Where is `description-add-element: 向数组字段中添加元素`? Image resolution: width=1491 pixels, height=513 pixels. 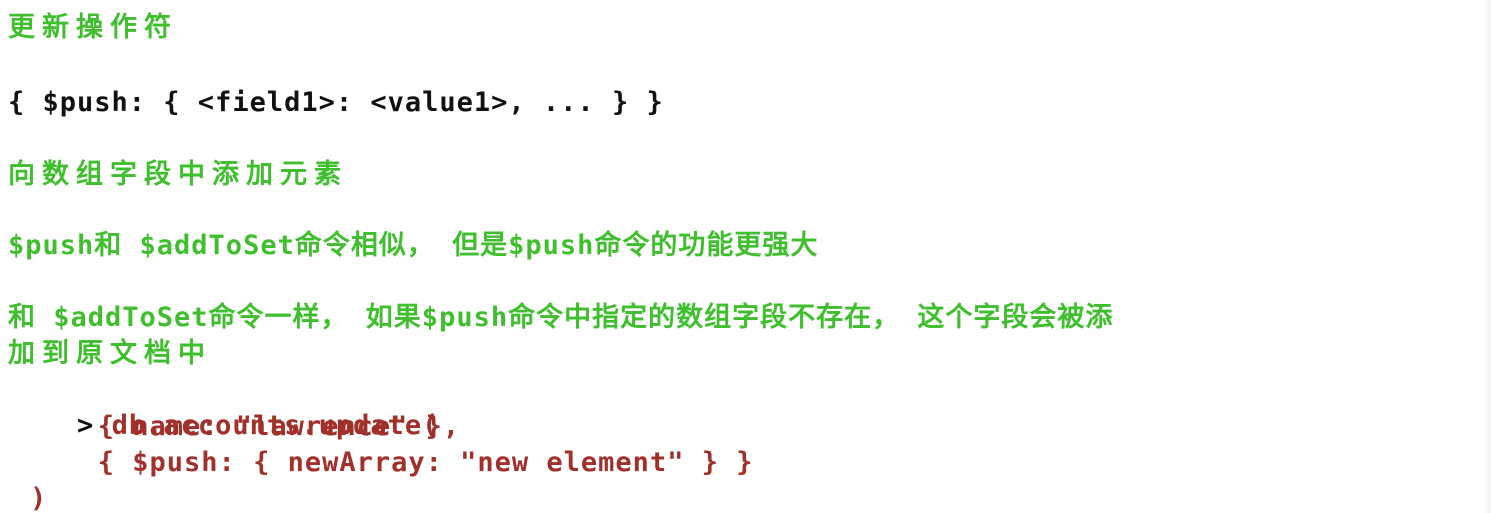
description-add-element: 向数组字段中添加元素 is located at coordinates (178, 174).